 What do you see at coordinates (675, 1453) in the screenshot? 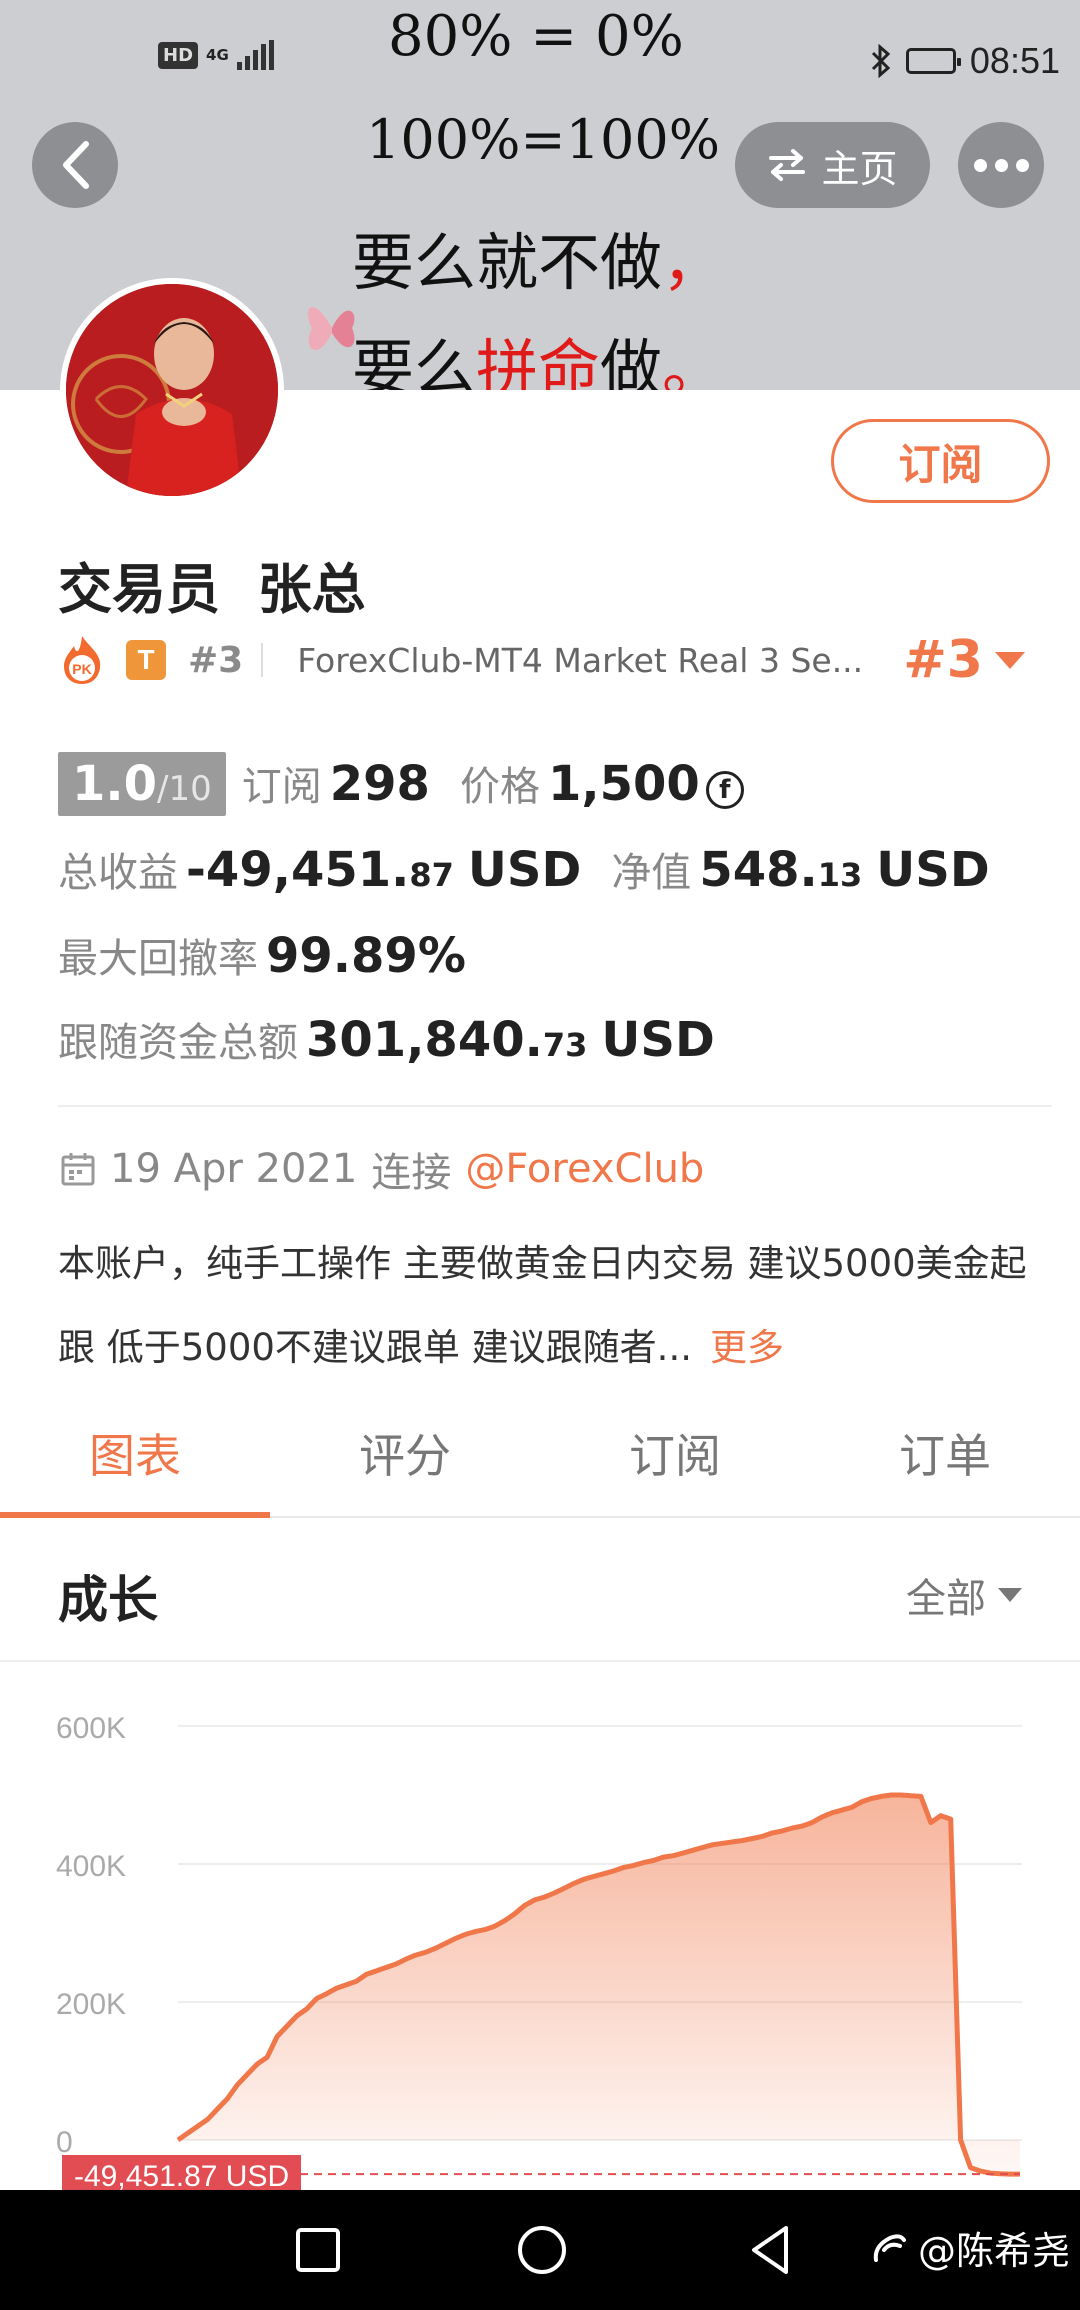
I see `tab-subscribe: 订阅` at bounding box center [675, 1453].